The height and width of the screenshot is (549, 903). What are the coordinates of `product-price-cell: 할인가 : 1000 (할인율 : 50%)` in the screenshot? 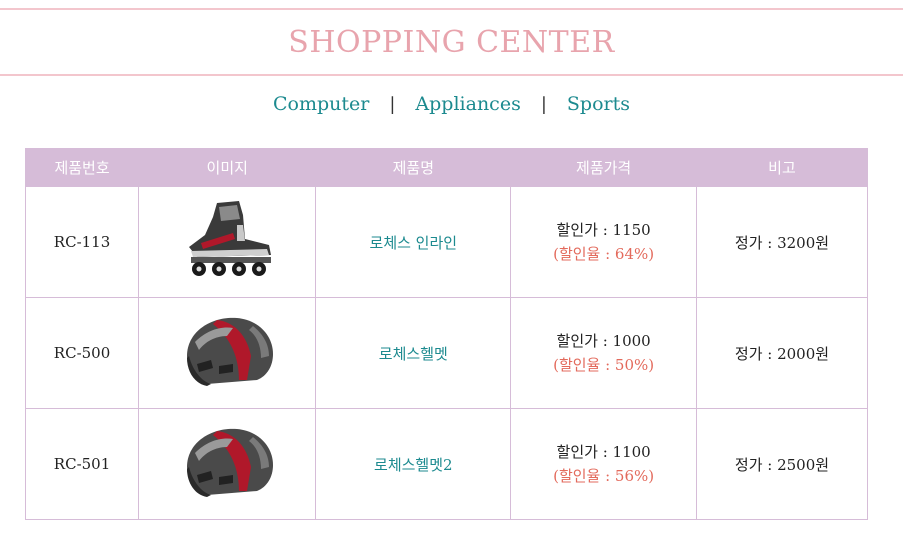 It's located at (603, 353).